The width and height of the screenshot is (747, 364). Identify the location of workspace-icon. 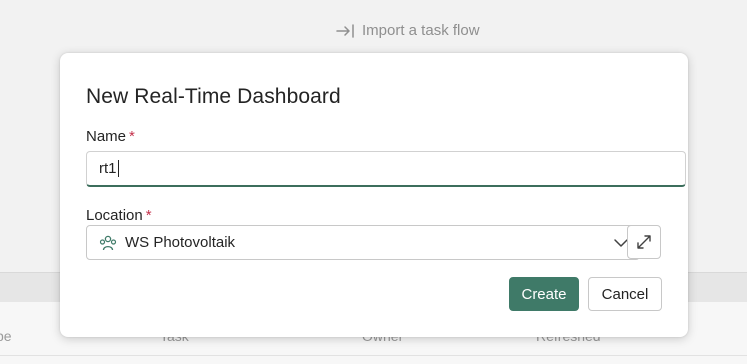
(108, 242).